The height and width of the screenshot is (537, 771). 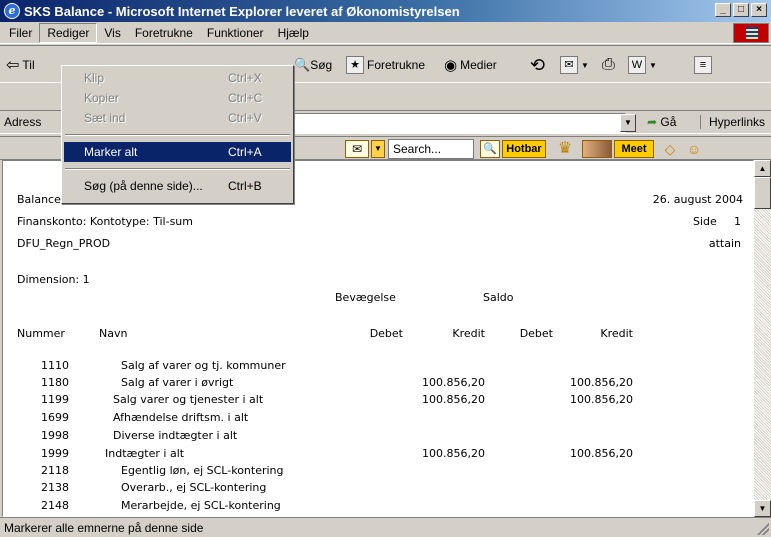 I want to click on star-icon: ★, so click(x=355, y=65).